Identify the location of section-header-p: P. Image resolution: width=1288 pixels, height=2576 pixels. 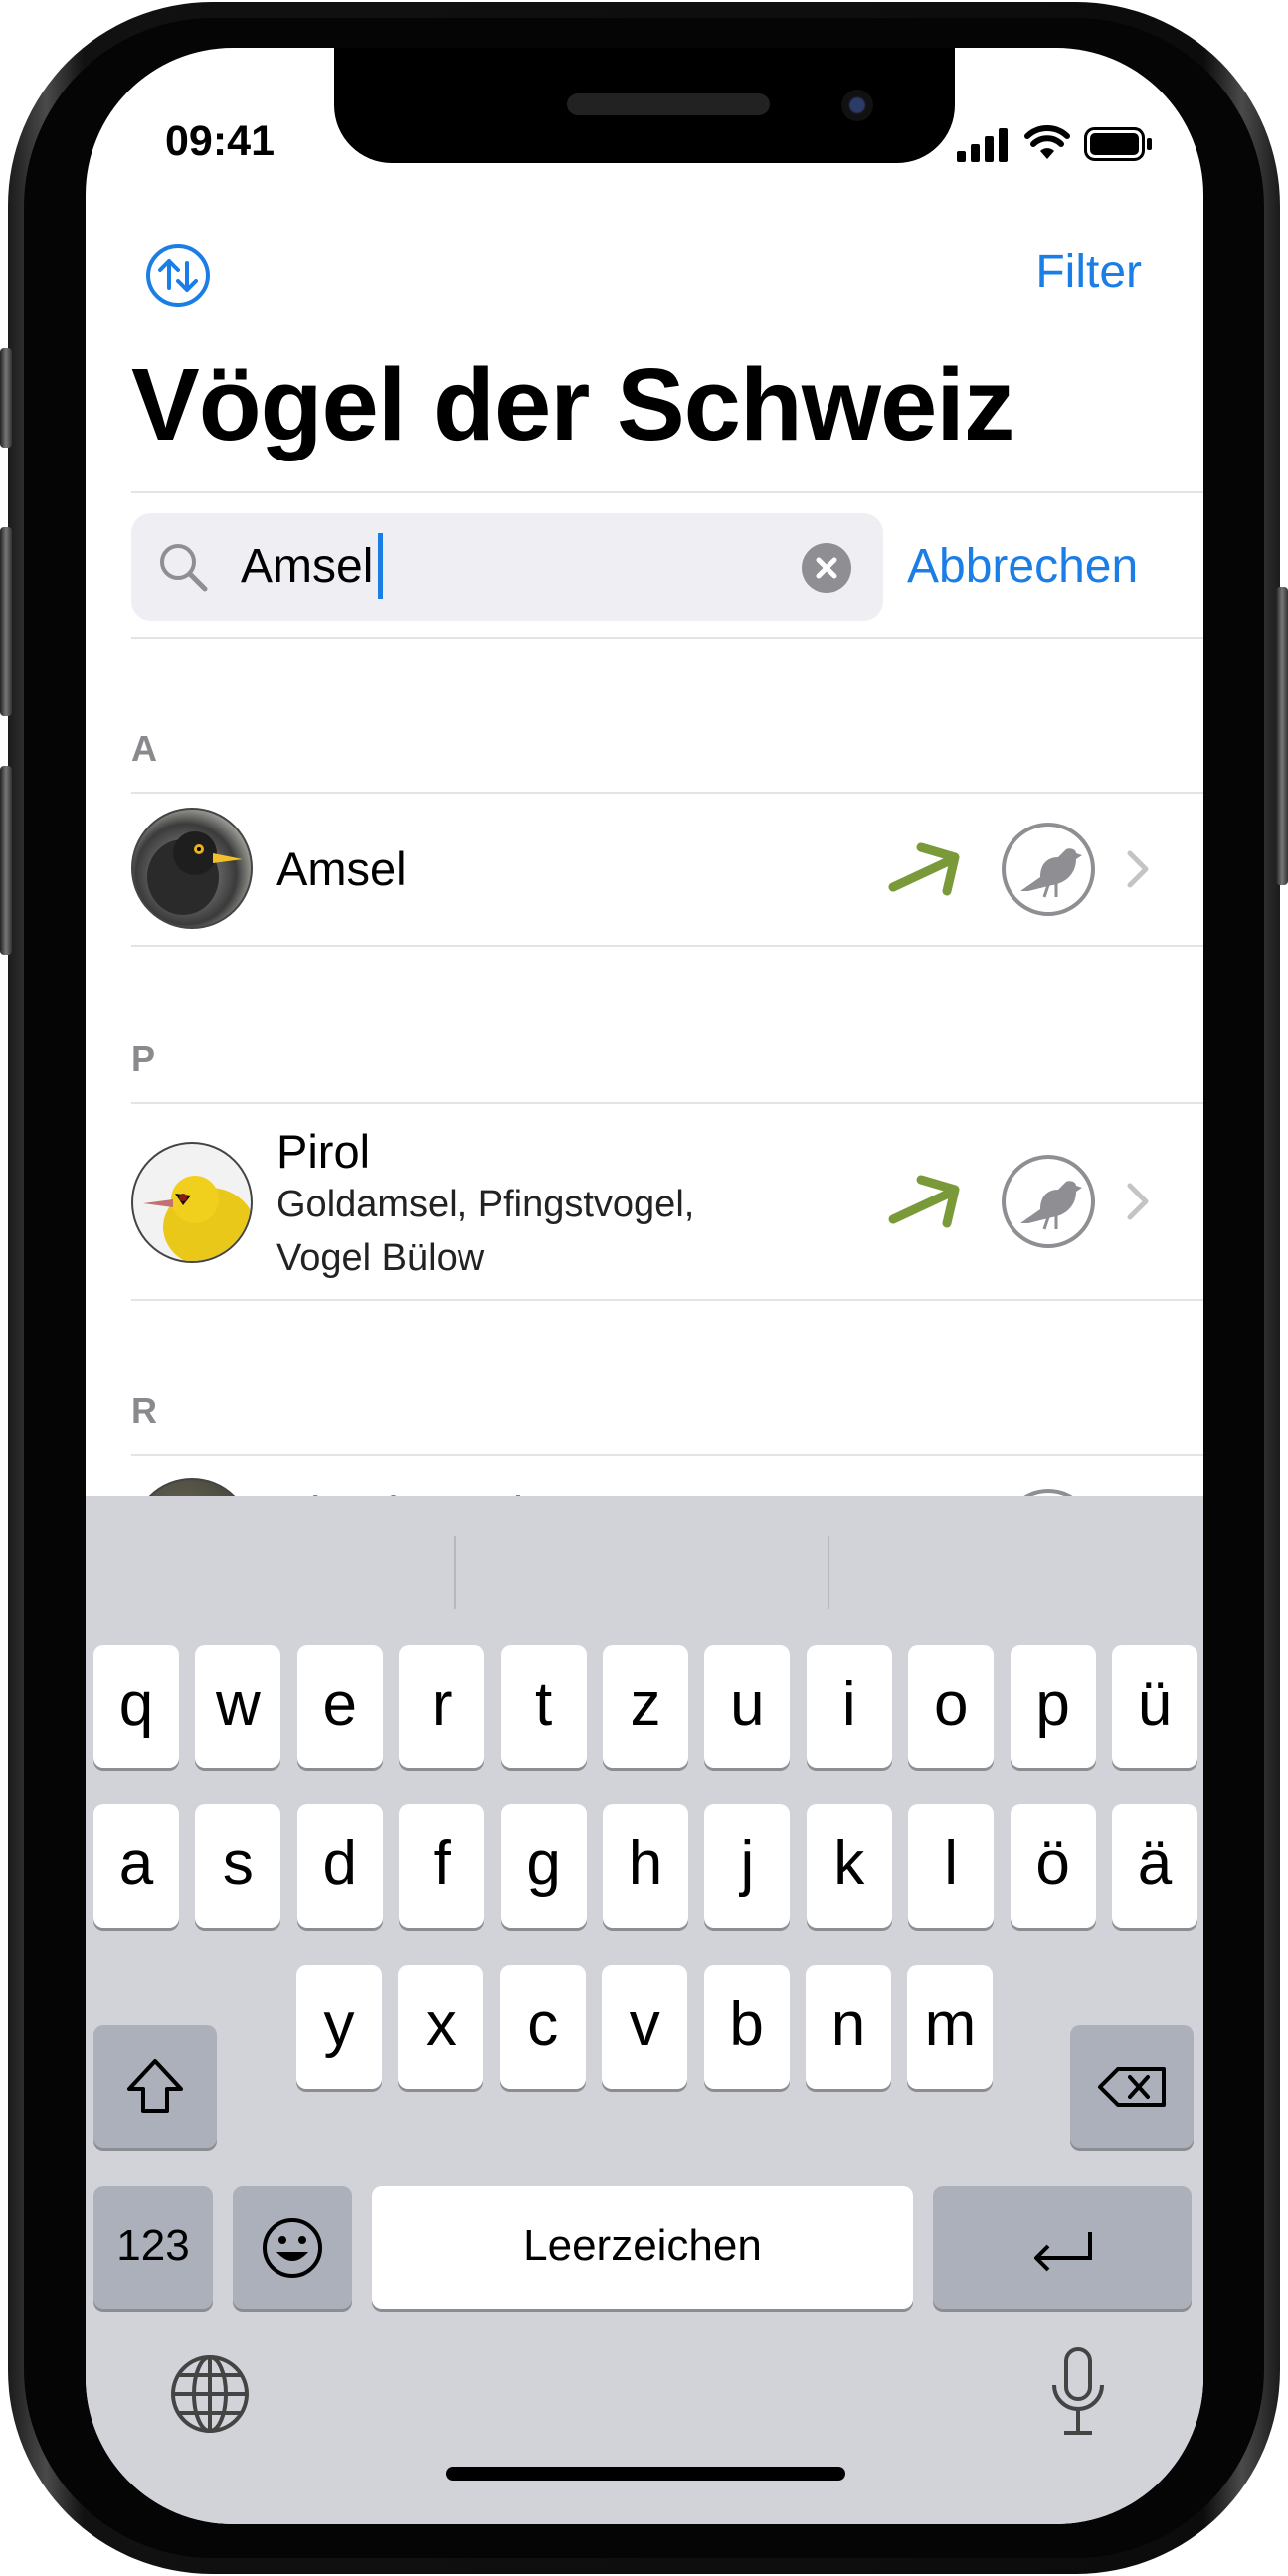
(143, 1058).